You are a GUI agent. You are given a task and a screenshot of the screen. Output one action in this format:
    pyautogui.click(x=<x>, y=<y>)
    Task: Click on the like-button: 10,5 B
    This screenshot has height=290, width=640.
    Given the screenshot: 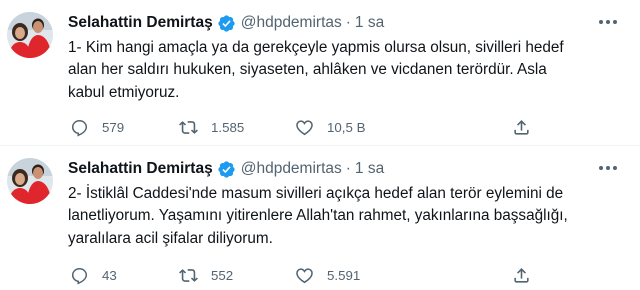 What is the action you would take?
    pyautogui.click(x=329, y=127)
    